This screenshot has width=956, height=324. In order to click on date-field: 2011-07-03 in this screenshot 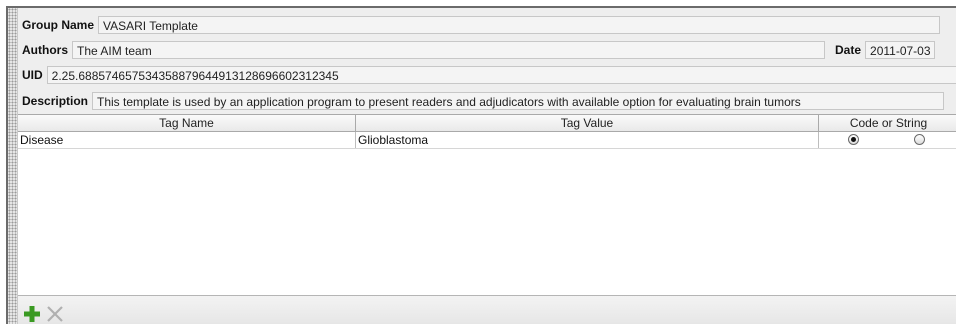, I will do `click(900, 50)`.